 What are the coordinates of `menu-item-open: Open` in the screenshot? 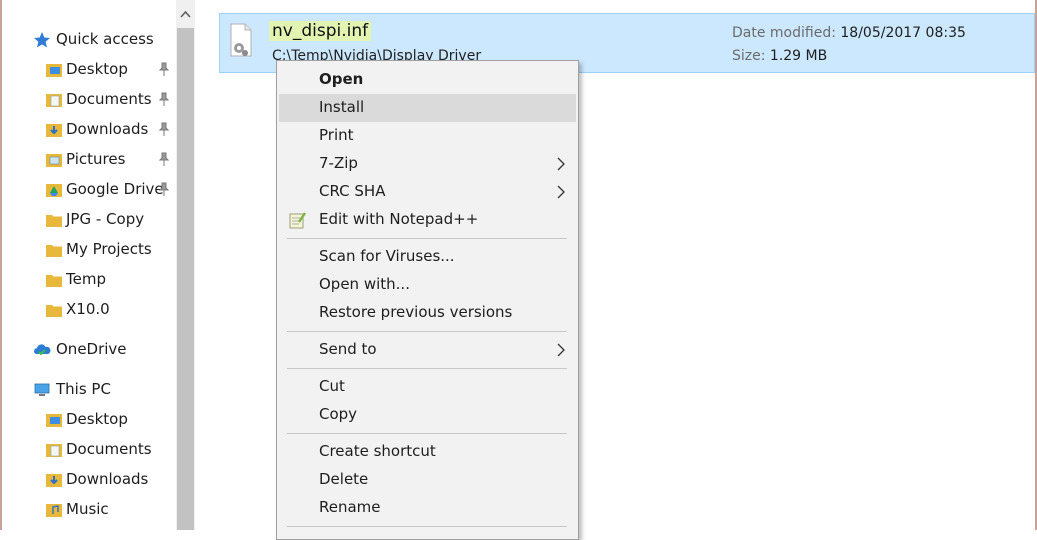 It's located at (427, 80).